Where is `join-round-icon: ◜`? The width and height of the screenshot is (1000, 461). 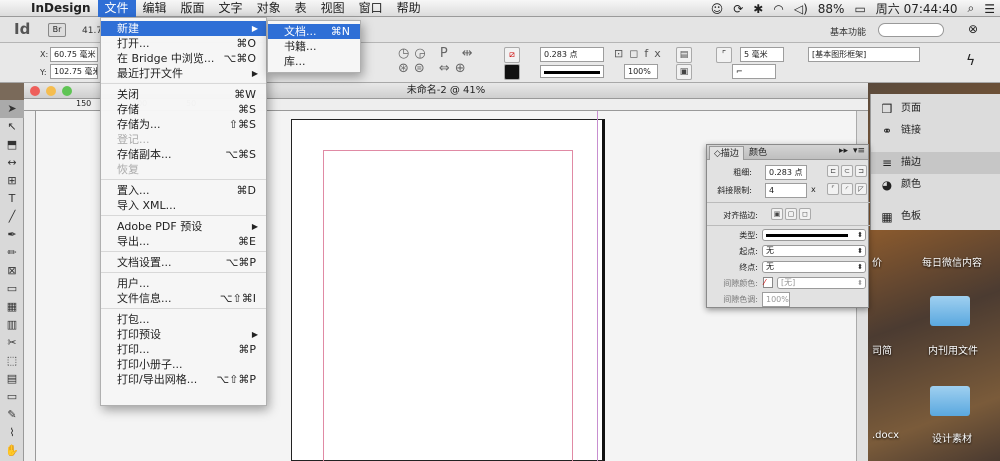
join-round-icon: ◜ is located at coordinates (847, 189).